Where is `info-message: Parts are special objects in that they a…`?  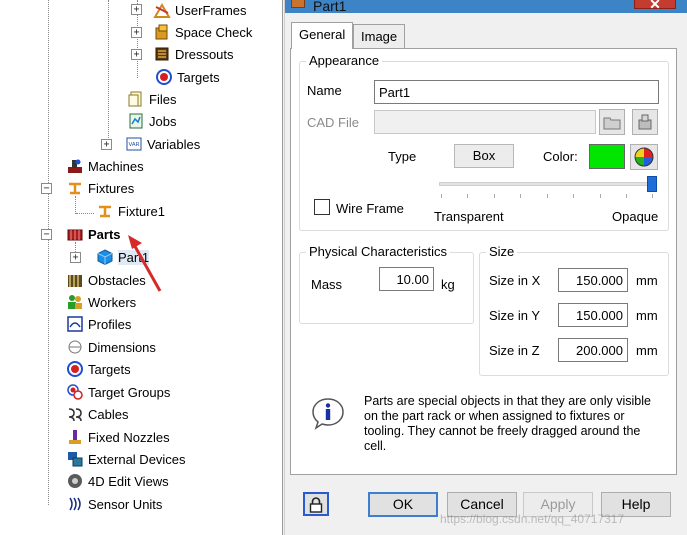
info-message: Parts are special objects in that they a… is located at coordinates (507, 423).